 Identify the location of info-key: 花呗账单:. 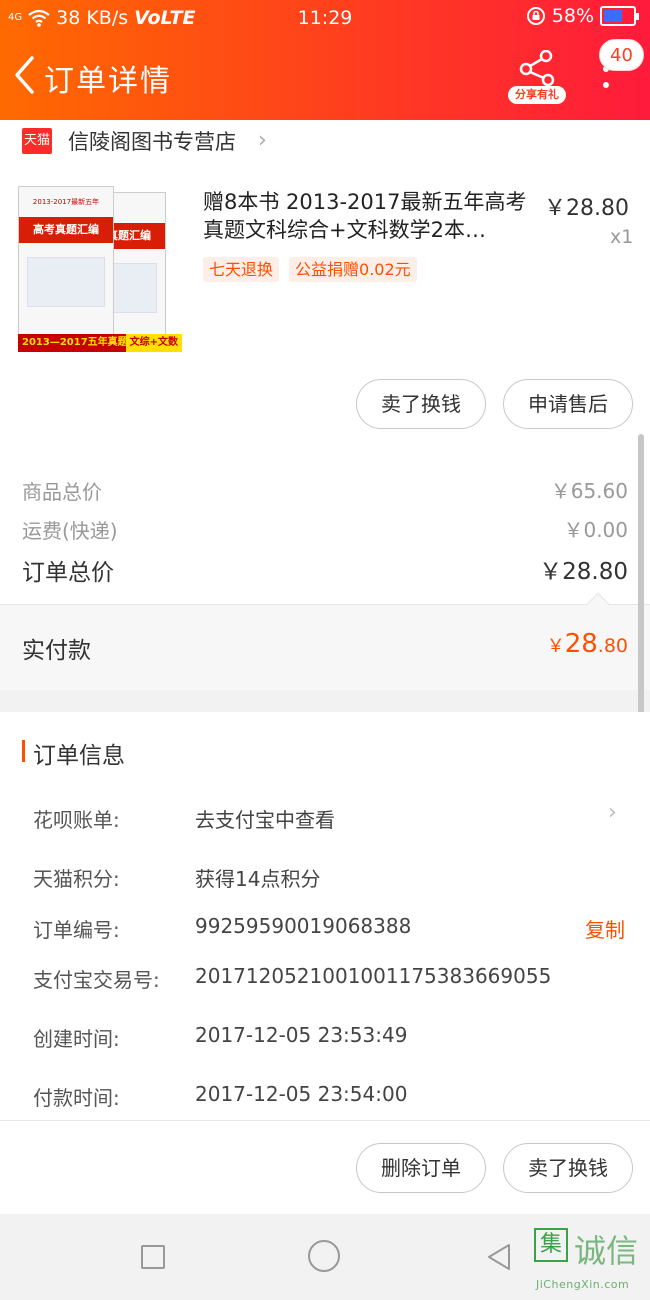
(76, 820).